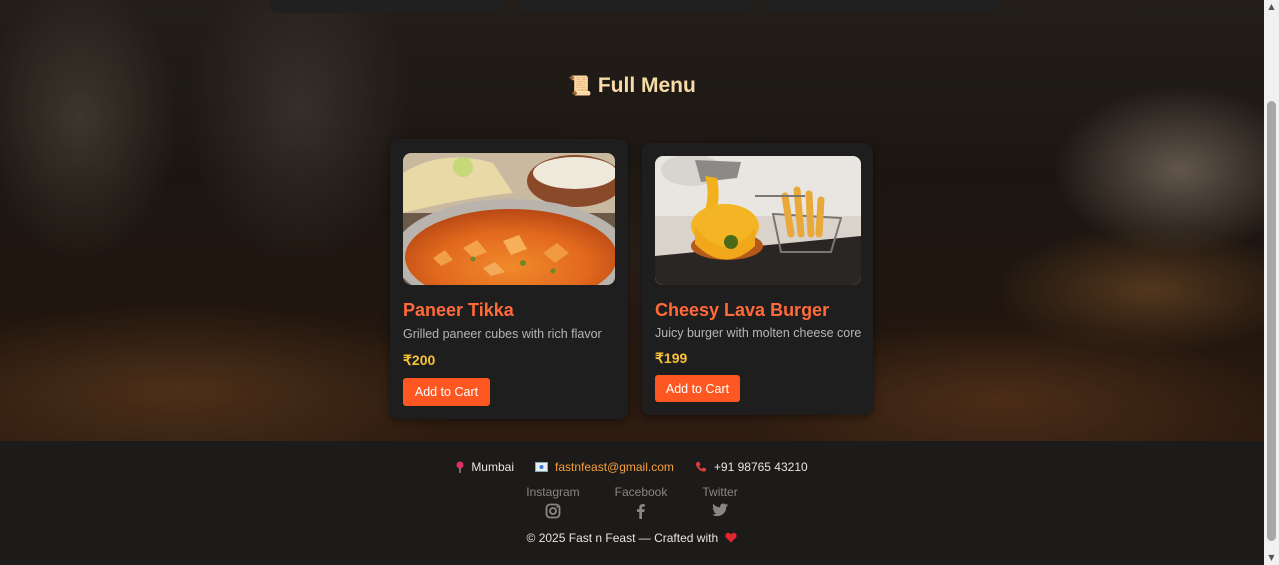 The image size is (1279, 565). What do you see at coordinates (720, 502) in the screenshot?
I see `social-twitter: Twitter` at bounding box center [720, 502].